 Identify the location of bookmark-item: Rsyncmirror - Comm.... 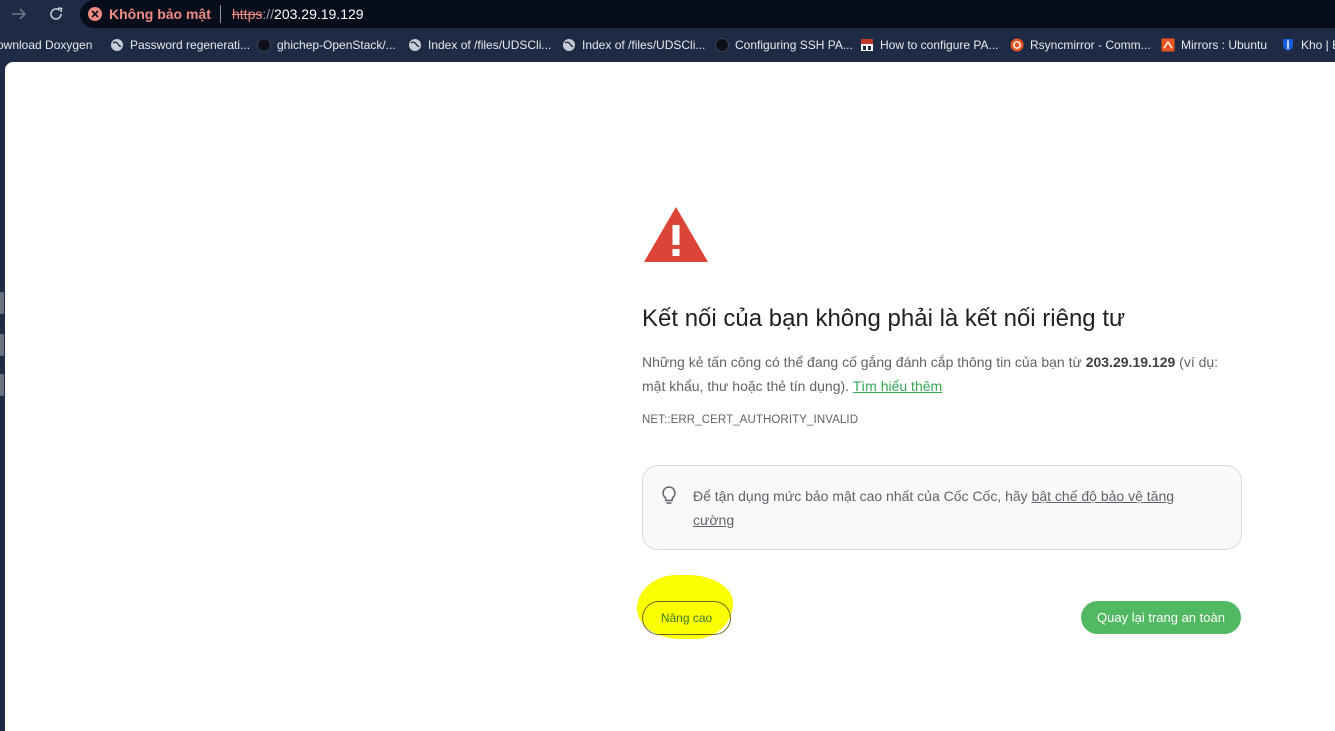
(1080, 45).